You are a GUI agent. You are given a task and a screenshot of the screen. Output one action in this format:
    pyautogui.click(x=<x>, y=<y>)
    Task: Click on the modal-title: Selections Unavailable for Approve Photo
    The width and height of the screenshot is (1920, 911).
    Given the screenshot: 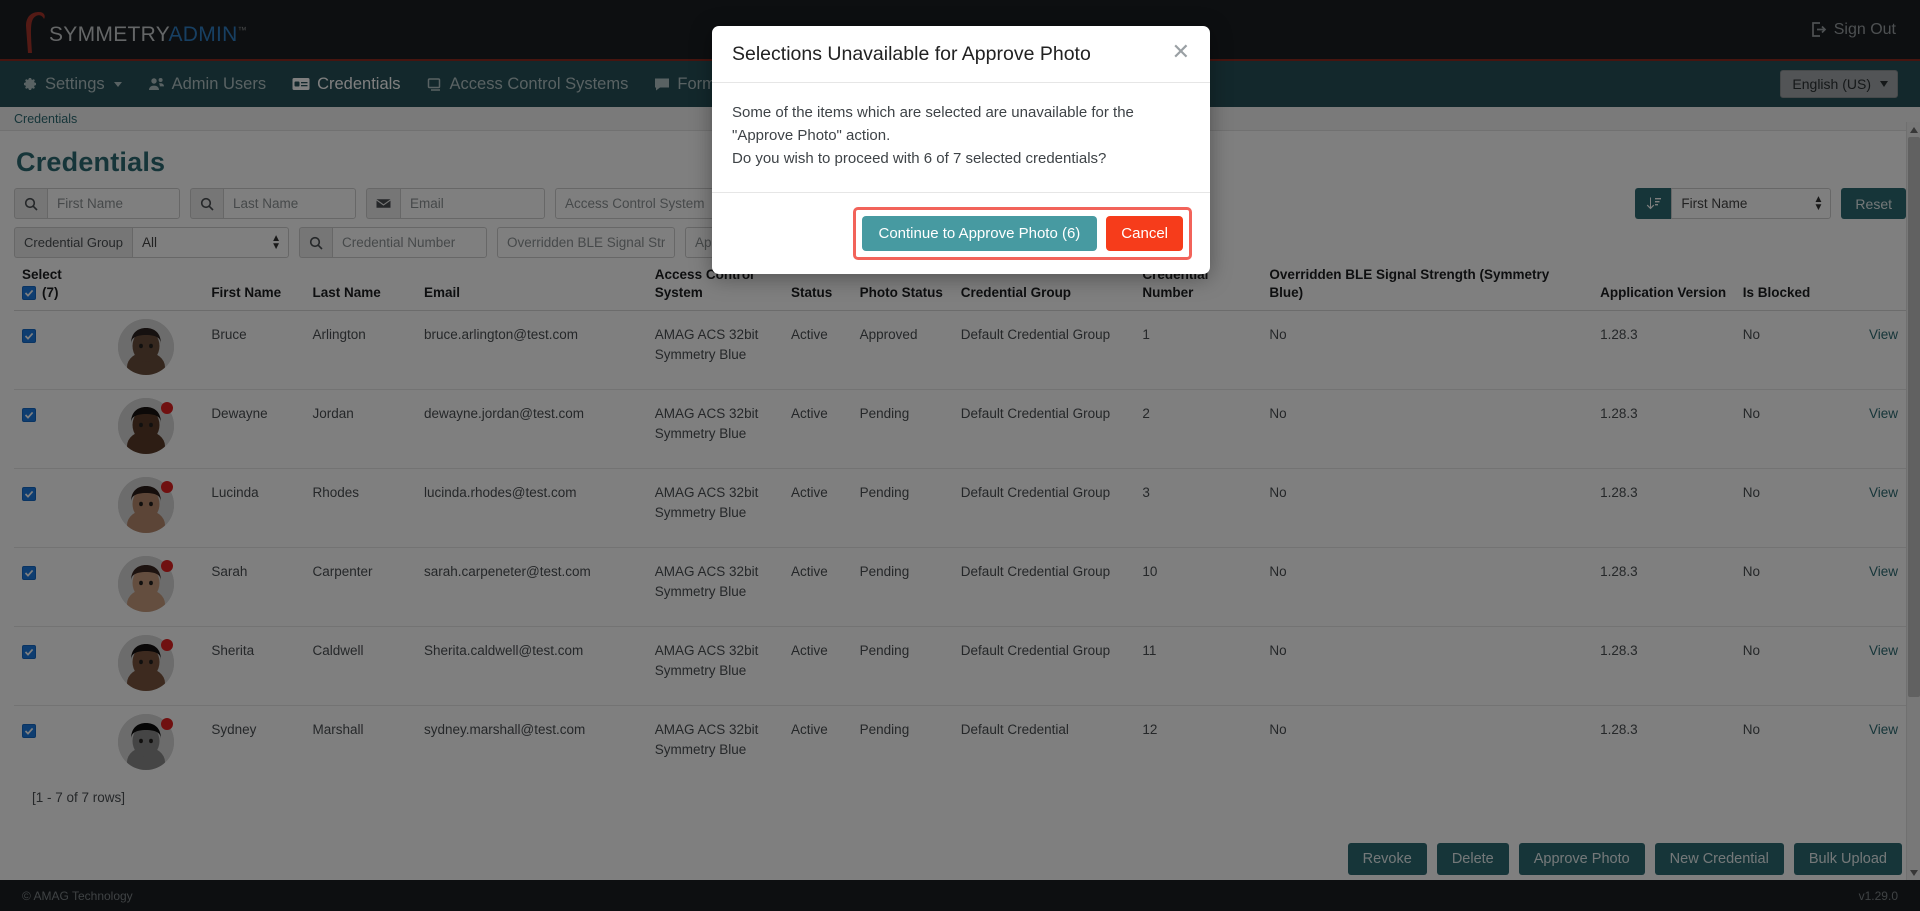 What is the action you would take?
    pyautogui.click(x=911, y=54)
    